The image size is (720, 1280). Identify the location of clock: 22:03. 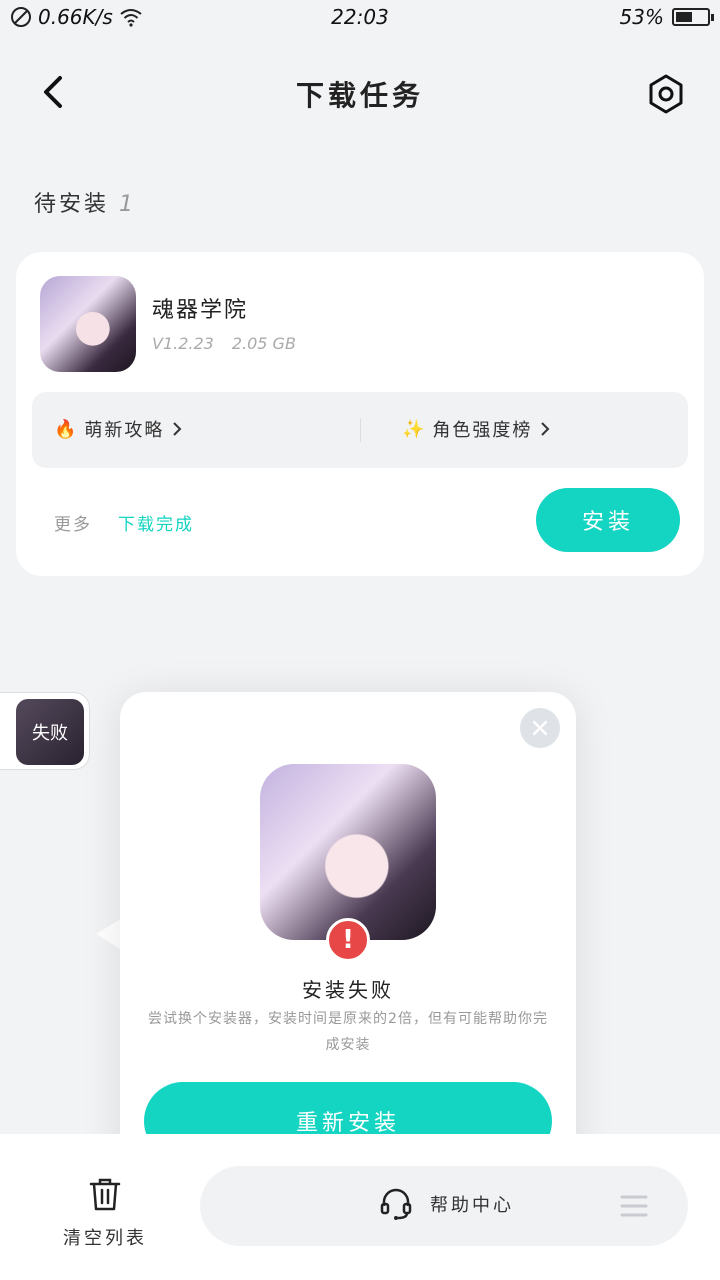
(360, 17).